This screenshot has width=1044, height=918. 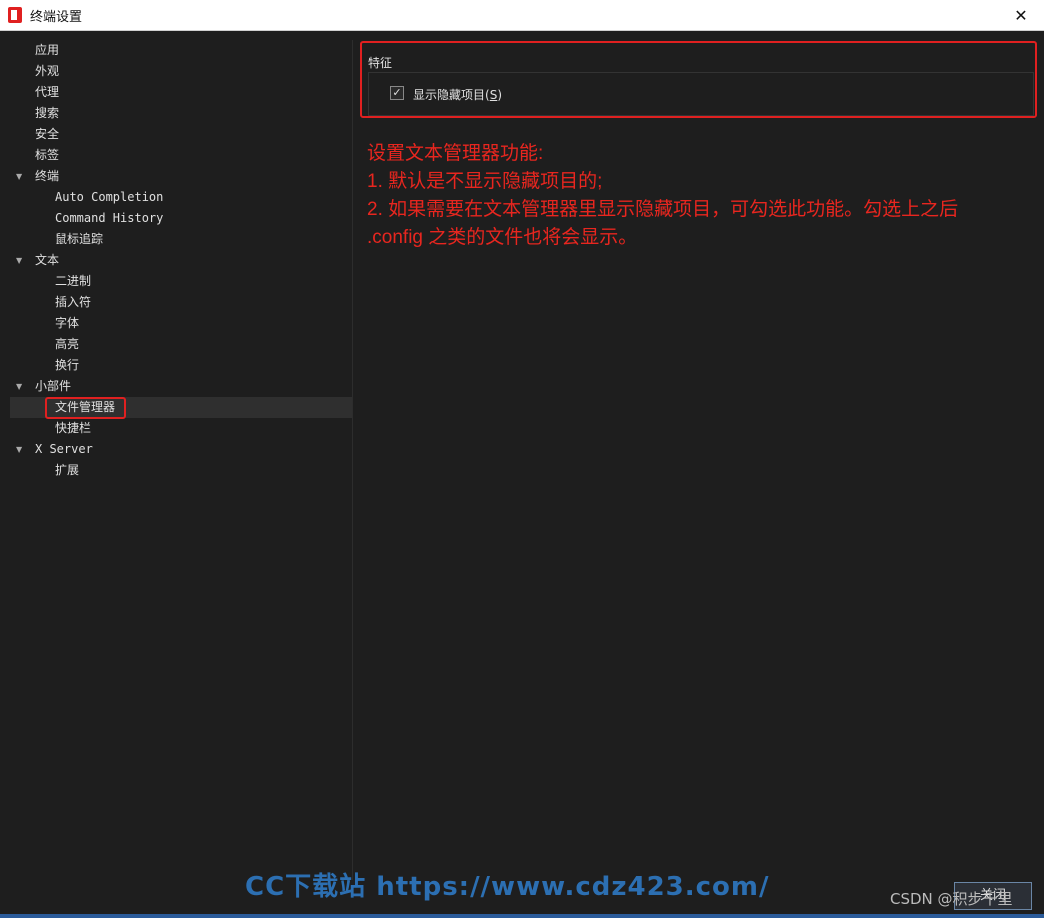 I want to click on title-bar: 终端设置 ✕, so click(x=522, y=15).